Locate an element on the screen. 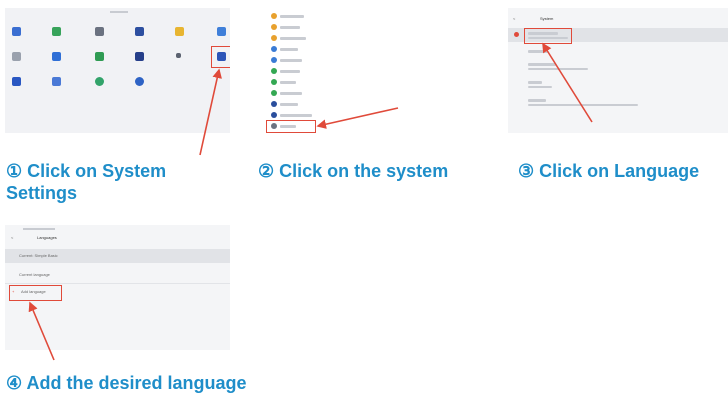  language-header-text: Current: Simple Basic is located at coordinates (38, 255).